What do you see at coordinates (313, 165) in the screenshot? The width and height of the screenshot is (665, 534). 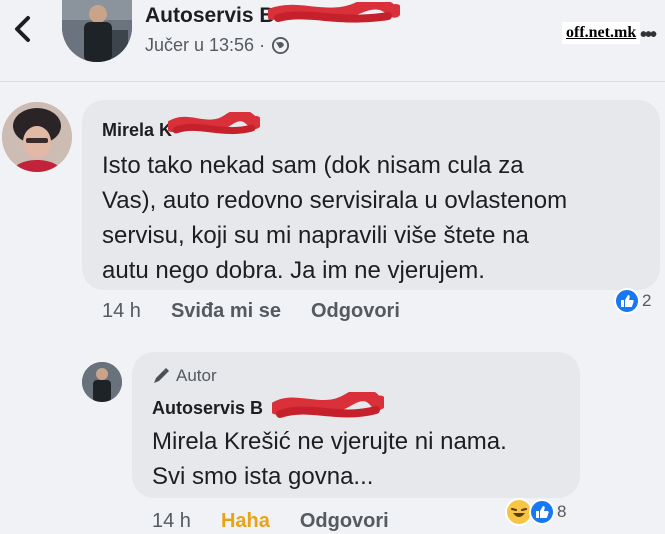 I see `comment-line: Isto tako nekad sam (dok nisam cula za` at bounding box center [313, 165].